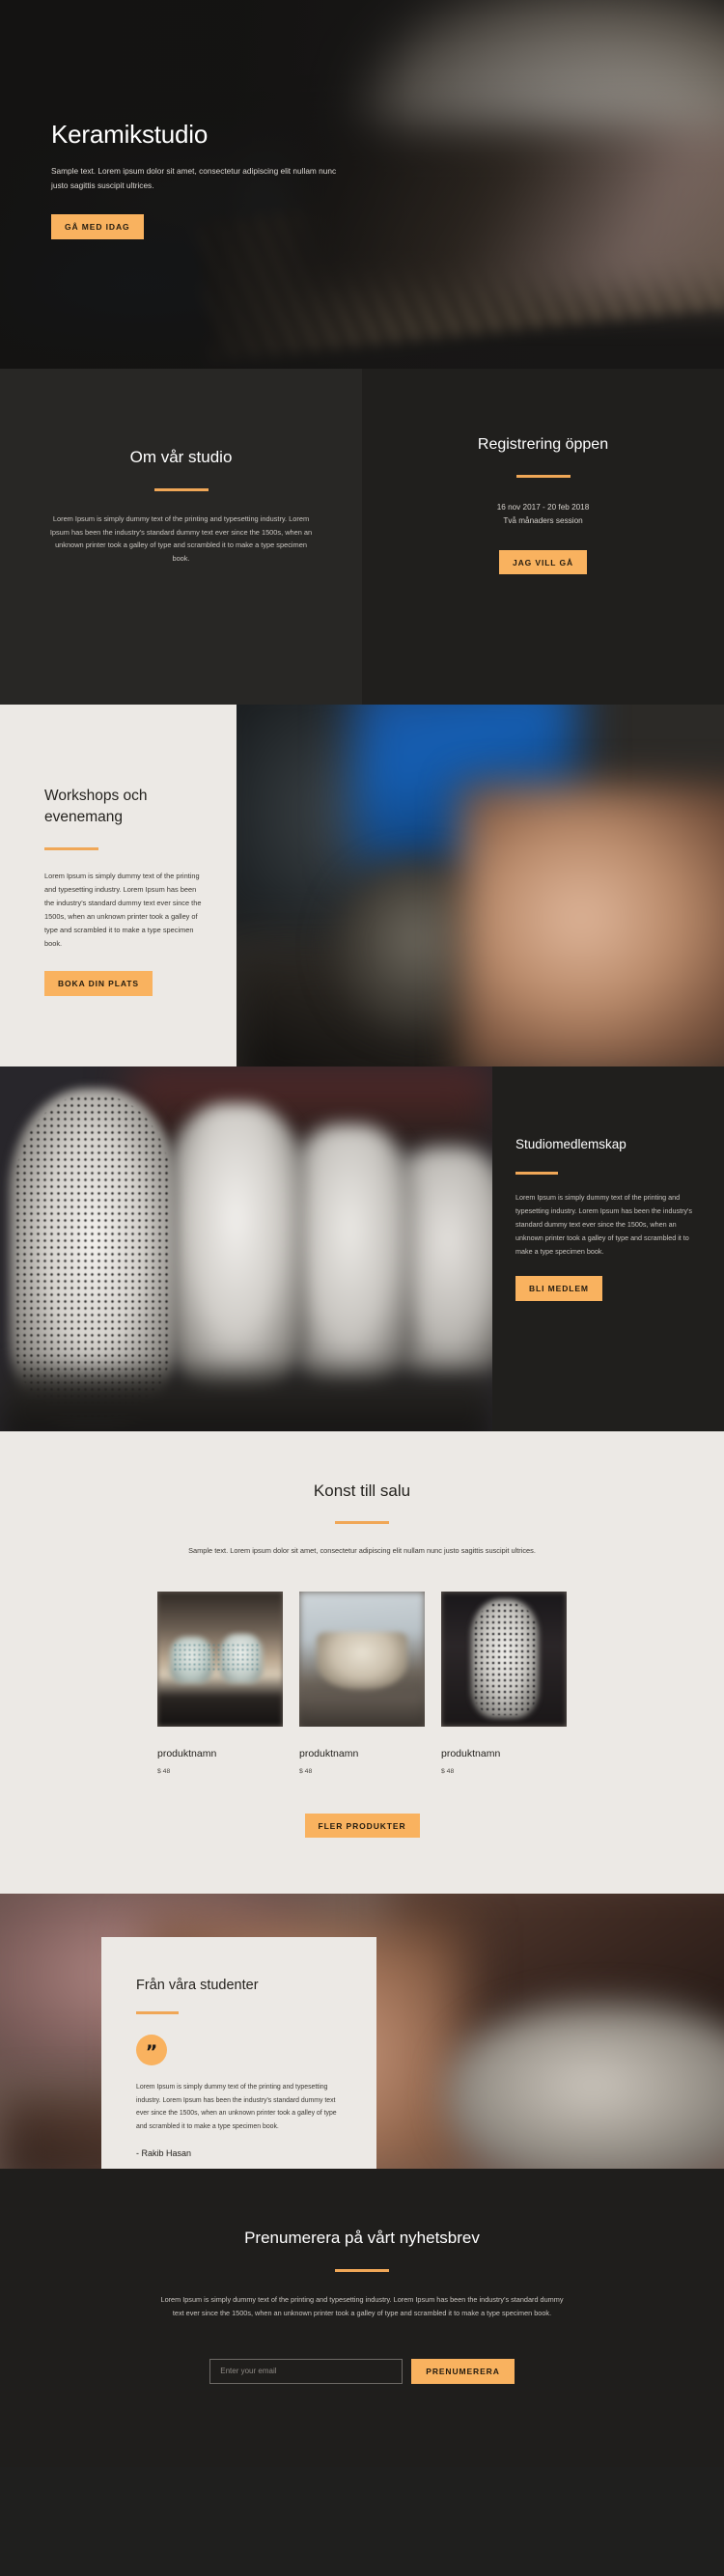 Image resolution: width=724 pixels, height=2576 pixels. Describe the element at coordinates (181, 457) in the screenshot. I see `about-title: Om vår studio` at that location.